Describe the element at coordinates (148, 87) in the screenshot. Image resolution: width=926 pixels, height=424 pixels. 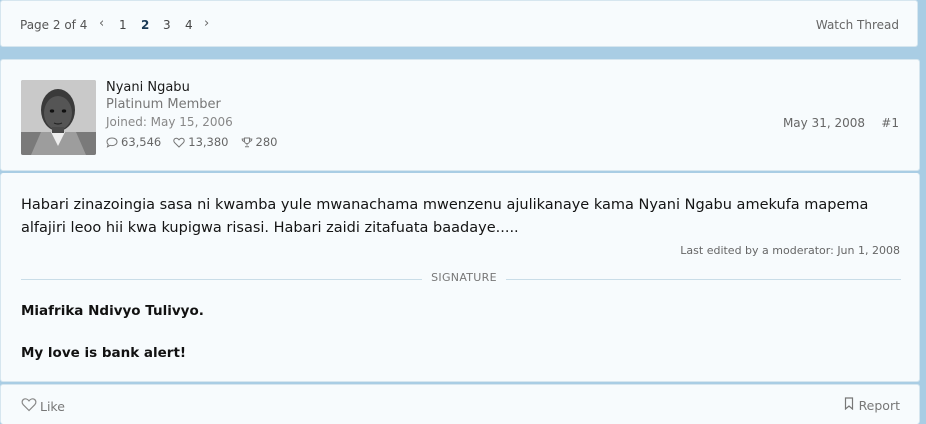
I see `author-name-link: Nyani Ngabu` at that location.